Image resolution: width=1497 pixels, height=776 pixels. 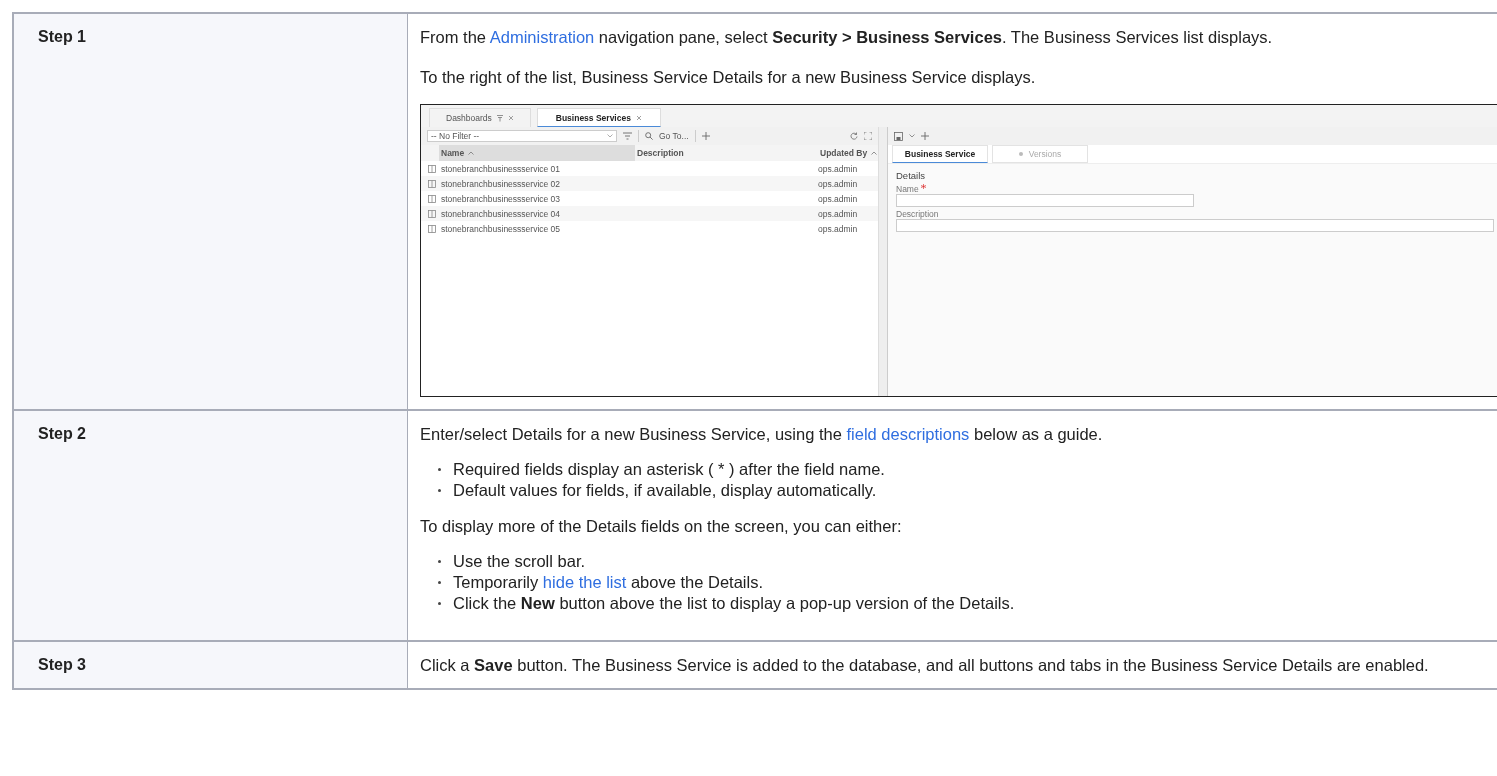 What do you see at coordinates (501, 198) in the screenshot?
I see `table-cell-text: stonebranchbusinessservice 03` at bounding box center [501, 198].